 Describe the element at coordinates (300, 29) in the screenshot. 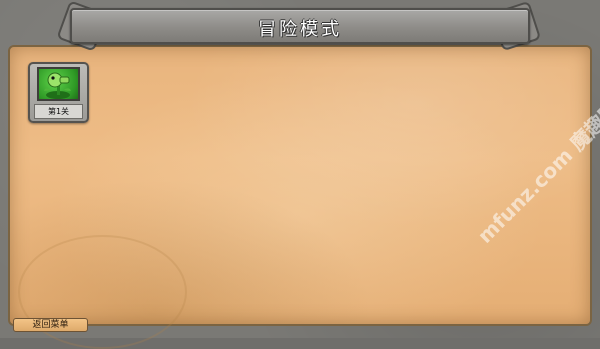

I see `page-title: 冒险模式` at that location.